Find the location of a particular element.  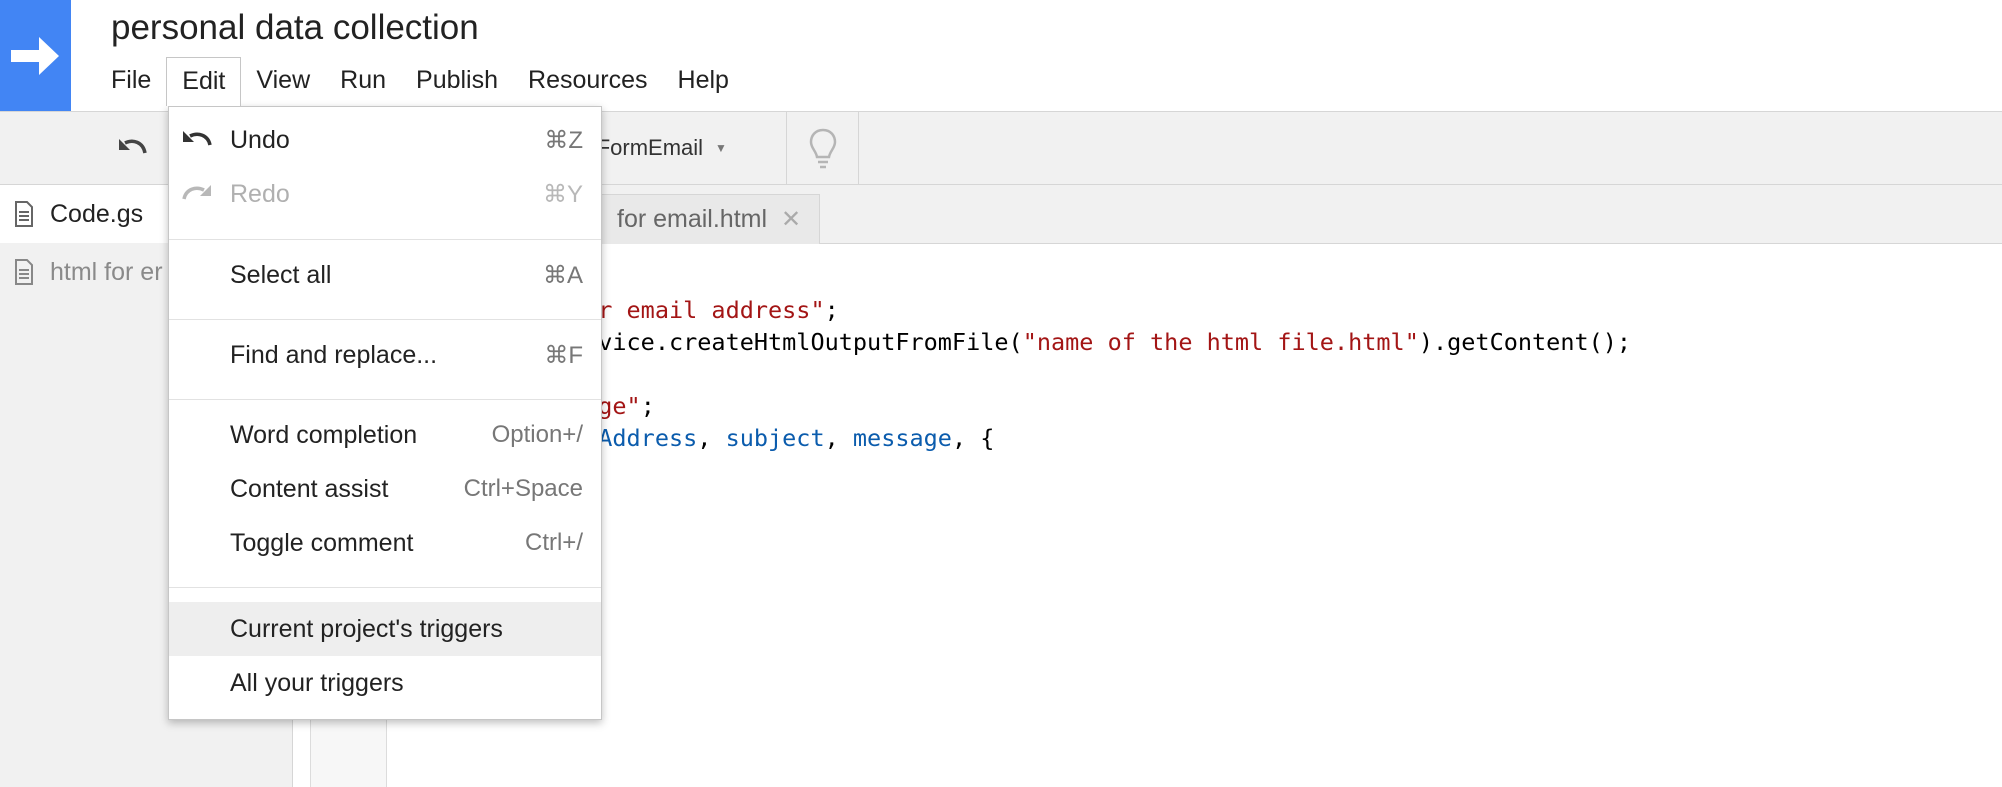

redo-icon is located at coordinates (197, 194).